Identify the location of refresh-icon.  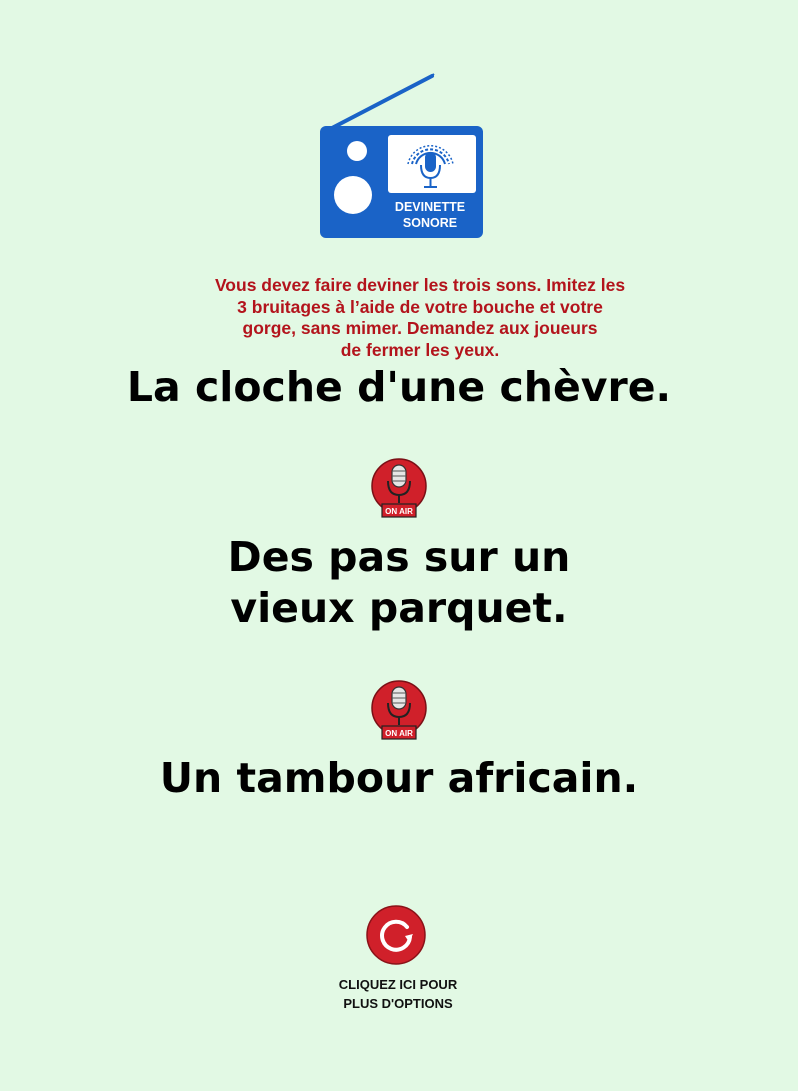
(396, 935).